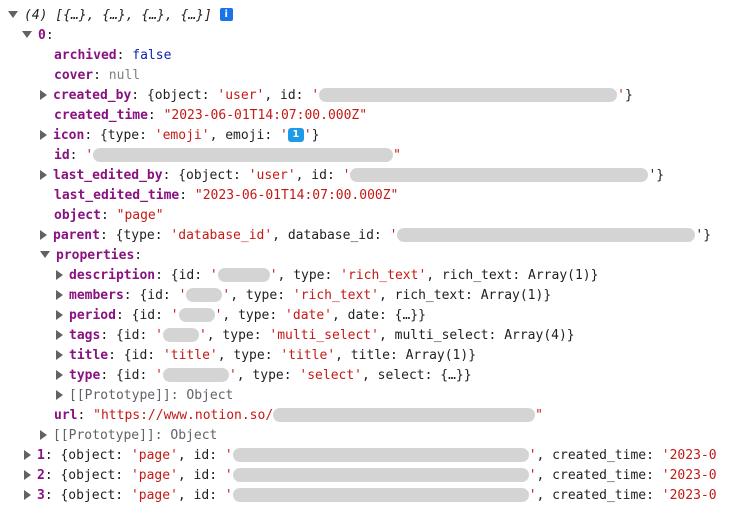 The height and width of the screenshot is (506, 740). What do you see at coordinates (41, 475) in the screenshot?
I see `item-index: 2` at bounding box center [41, 475].